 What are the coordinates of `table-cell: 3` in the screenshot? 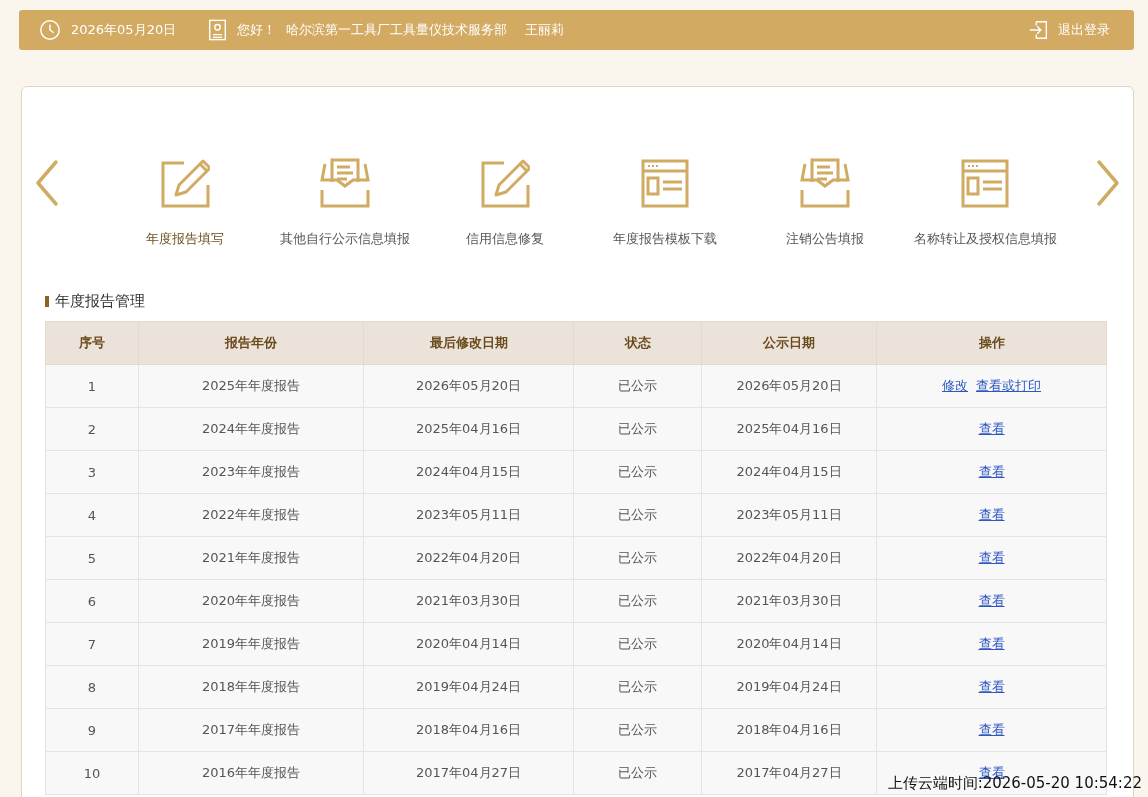 It's located at (92, 472).